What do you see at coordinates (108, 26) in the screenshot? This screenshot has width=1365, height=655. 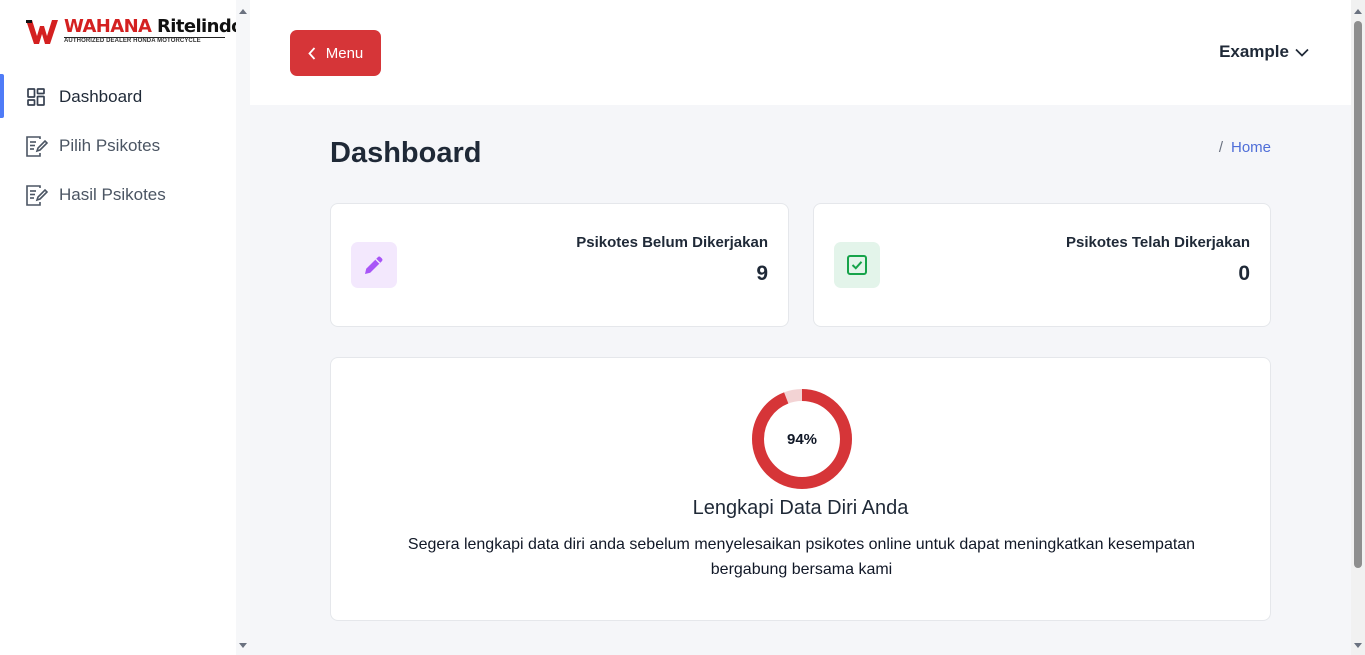 I see `brand-name-part1: WAHANA` at bounding box center [108, 26].